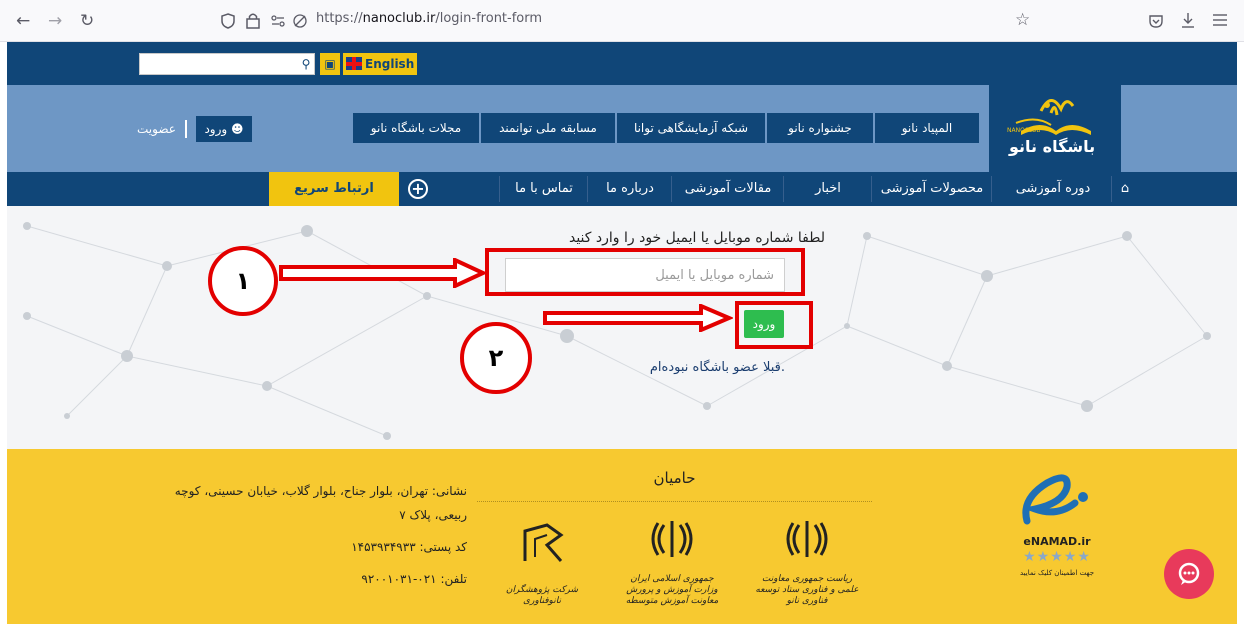 The height and width of the screenshot is (624, 1244). Describe the element at coordinates (227, 64) in the screenshot. I see `site-search-input` at that location.